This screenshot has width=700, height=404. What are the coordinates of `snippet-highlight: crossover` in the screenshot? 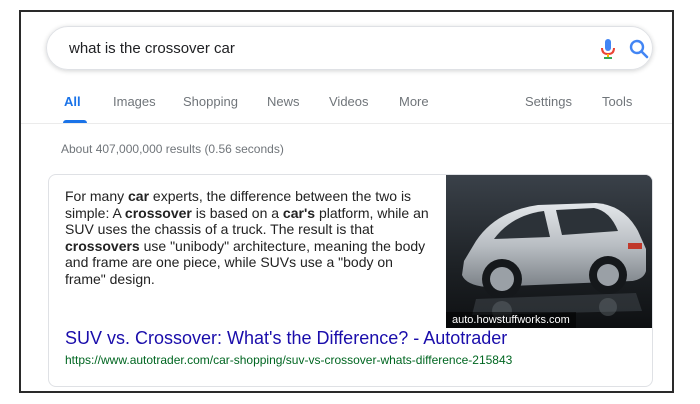 It's located at (158, 212).